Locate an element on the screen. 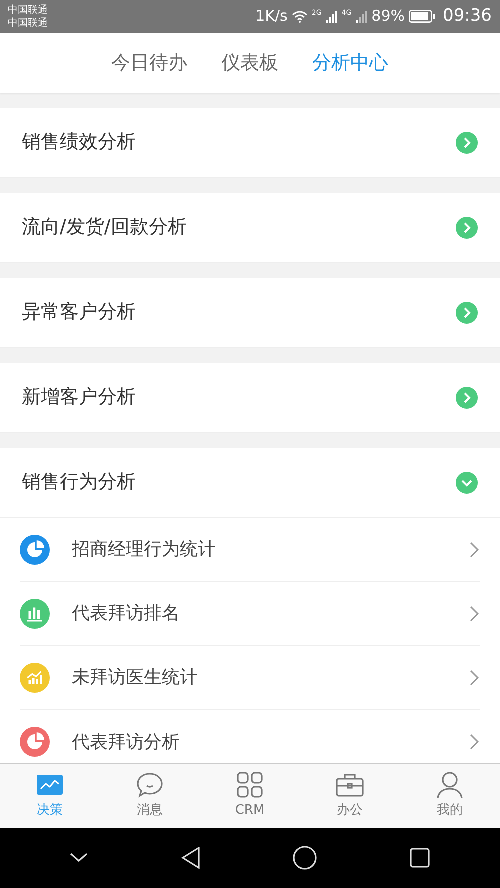  network-speed: 1K/s is located at coordinates (272, 17).